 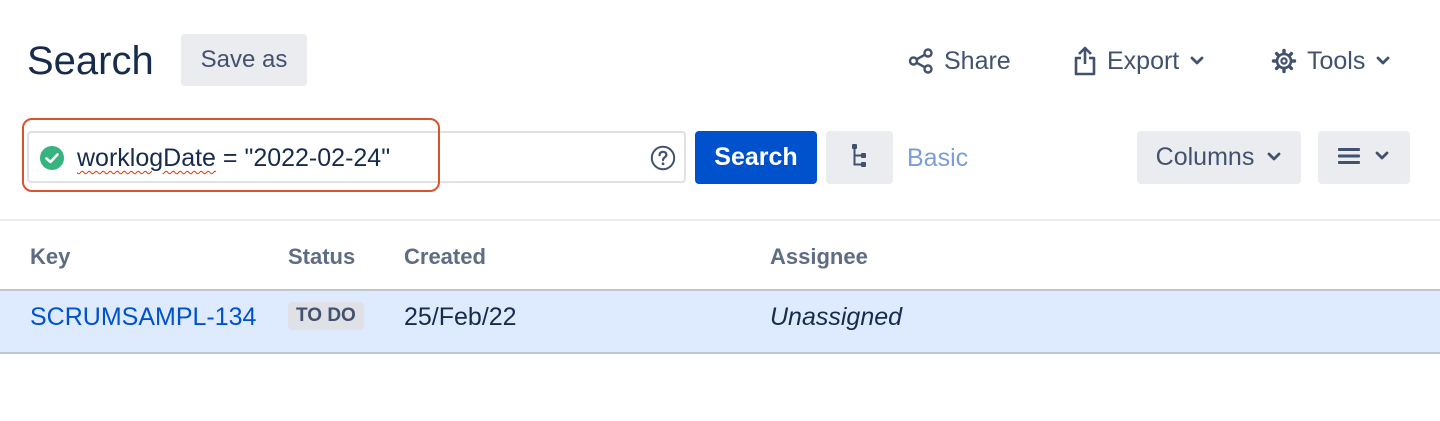 What do you see at coordinates (244, 60) in the screenshot?
I see `save-as-button: Save as` at bounding box center [244, 60].